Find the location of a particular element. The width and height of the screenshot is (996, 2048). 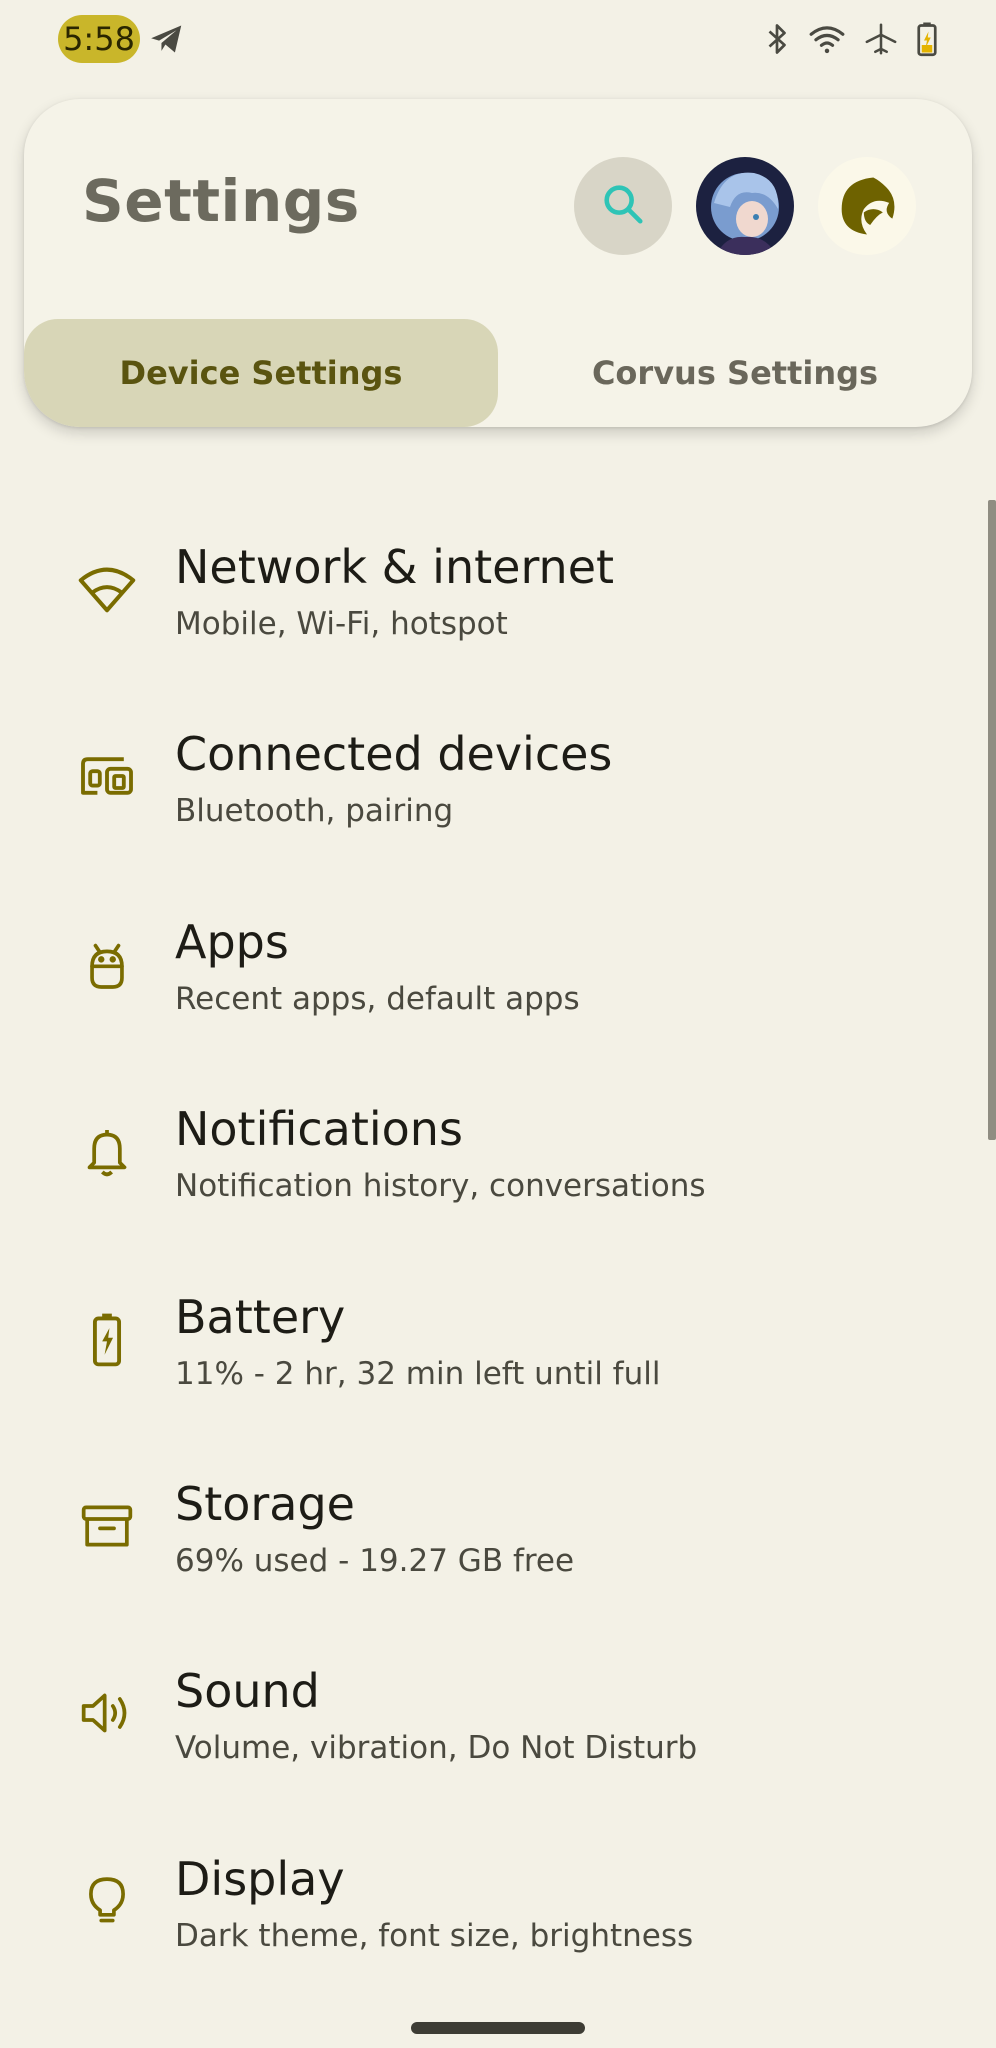

setting-subtitle: Volume, vibration, Do Not Disturb is located at coordinates (436, 1748).